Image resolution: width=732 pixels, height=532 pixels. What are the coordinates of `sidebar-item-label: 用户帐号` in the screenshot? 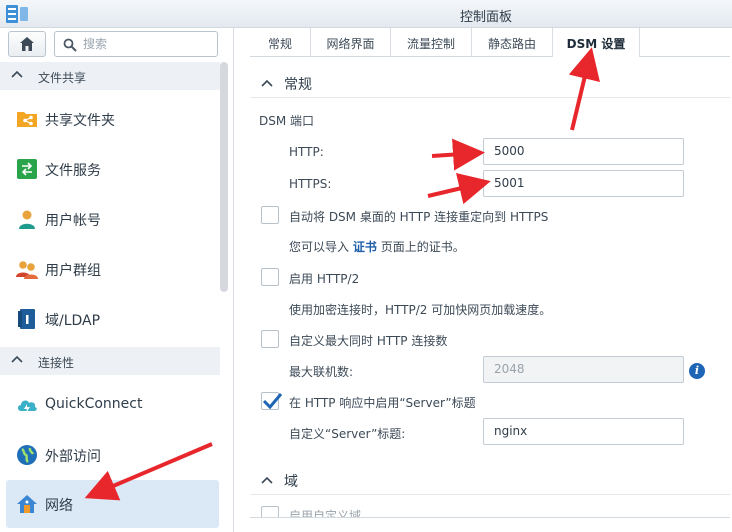 It's located at (73, 221).